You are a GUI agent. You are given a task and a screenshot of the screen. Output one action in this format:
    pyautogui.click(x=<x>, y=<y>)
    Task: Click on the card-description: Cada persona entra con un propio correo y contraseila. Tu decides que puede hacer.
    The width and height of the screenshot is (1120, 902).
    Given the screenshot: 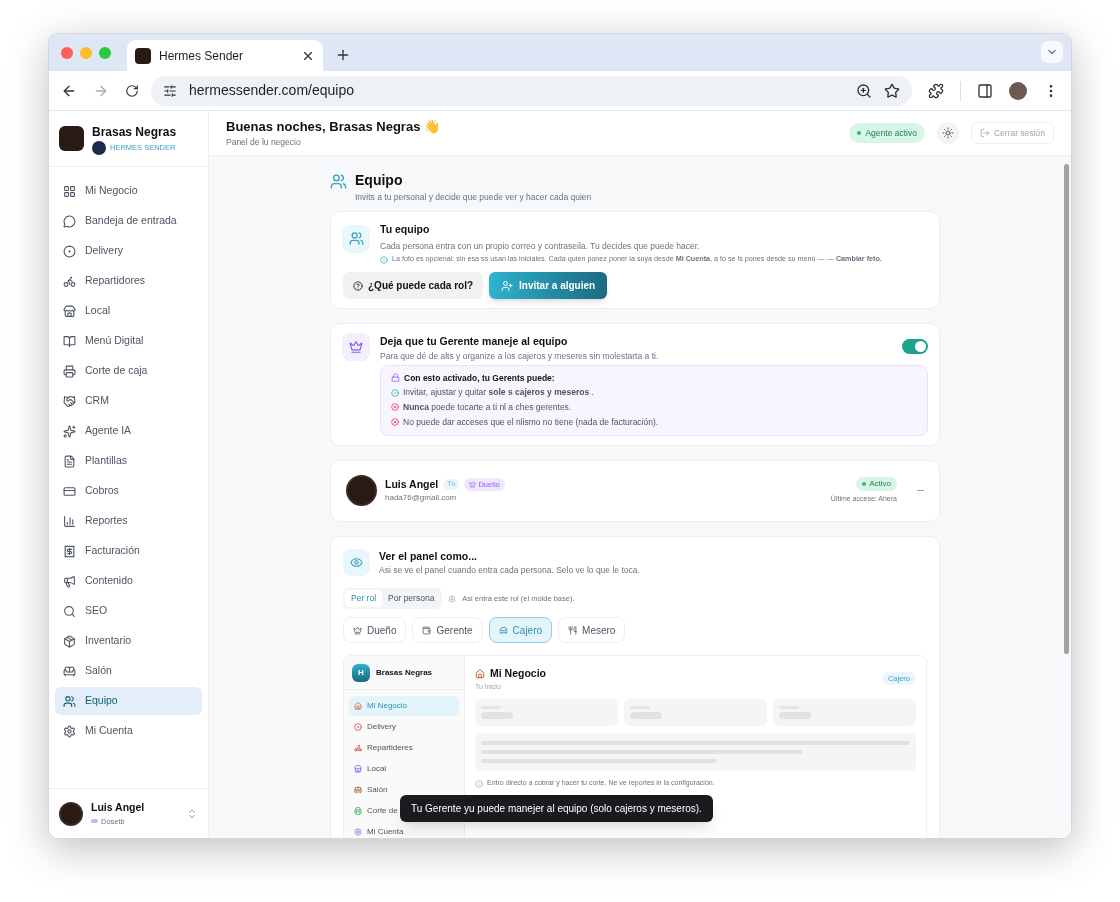 What is the action you would take?
    pyautogui.click(x=540, y=246)
    